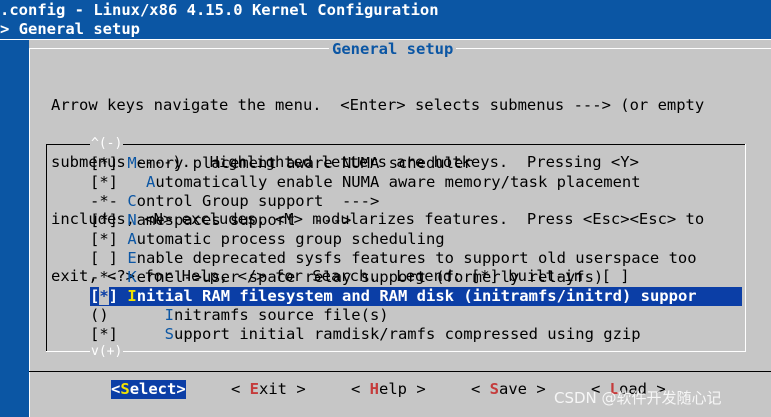 This screenshot has width=771, height=417. I want to click on save-button: < Save >, so click(508, 389).